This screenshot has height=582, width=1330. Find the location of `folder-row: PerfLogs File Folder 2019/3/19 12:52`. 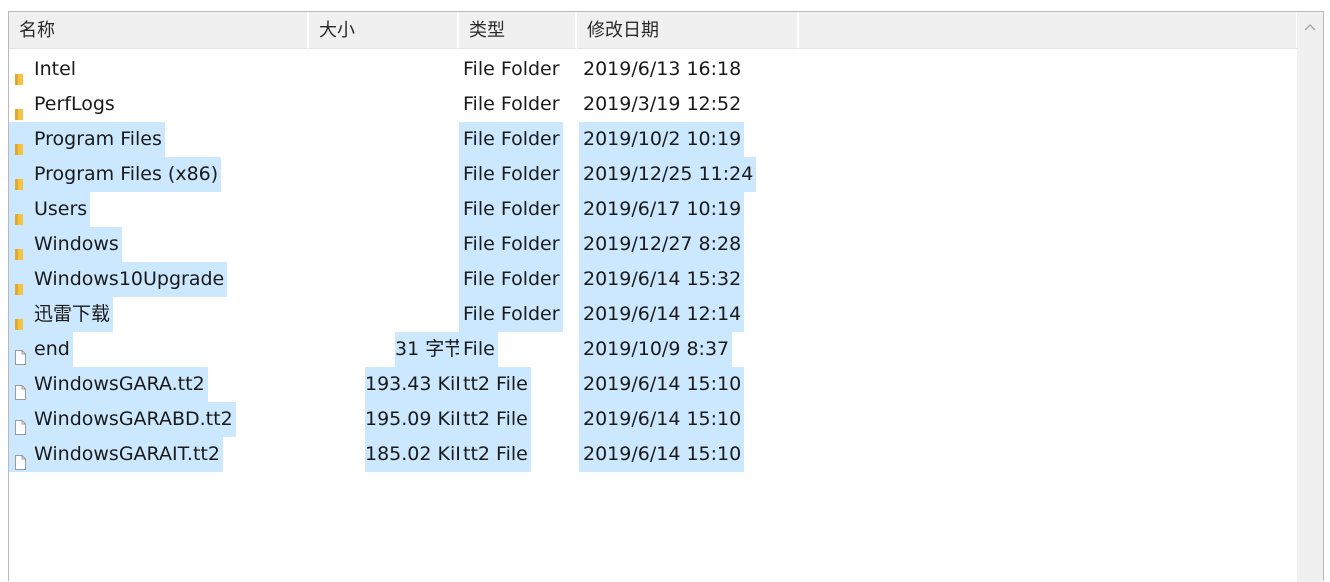

folder-row: PerfLogs File Folder 2019/3/19 12:52 is located at coordinates (653, 104).